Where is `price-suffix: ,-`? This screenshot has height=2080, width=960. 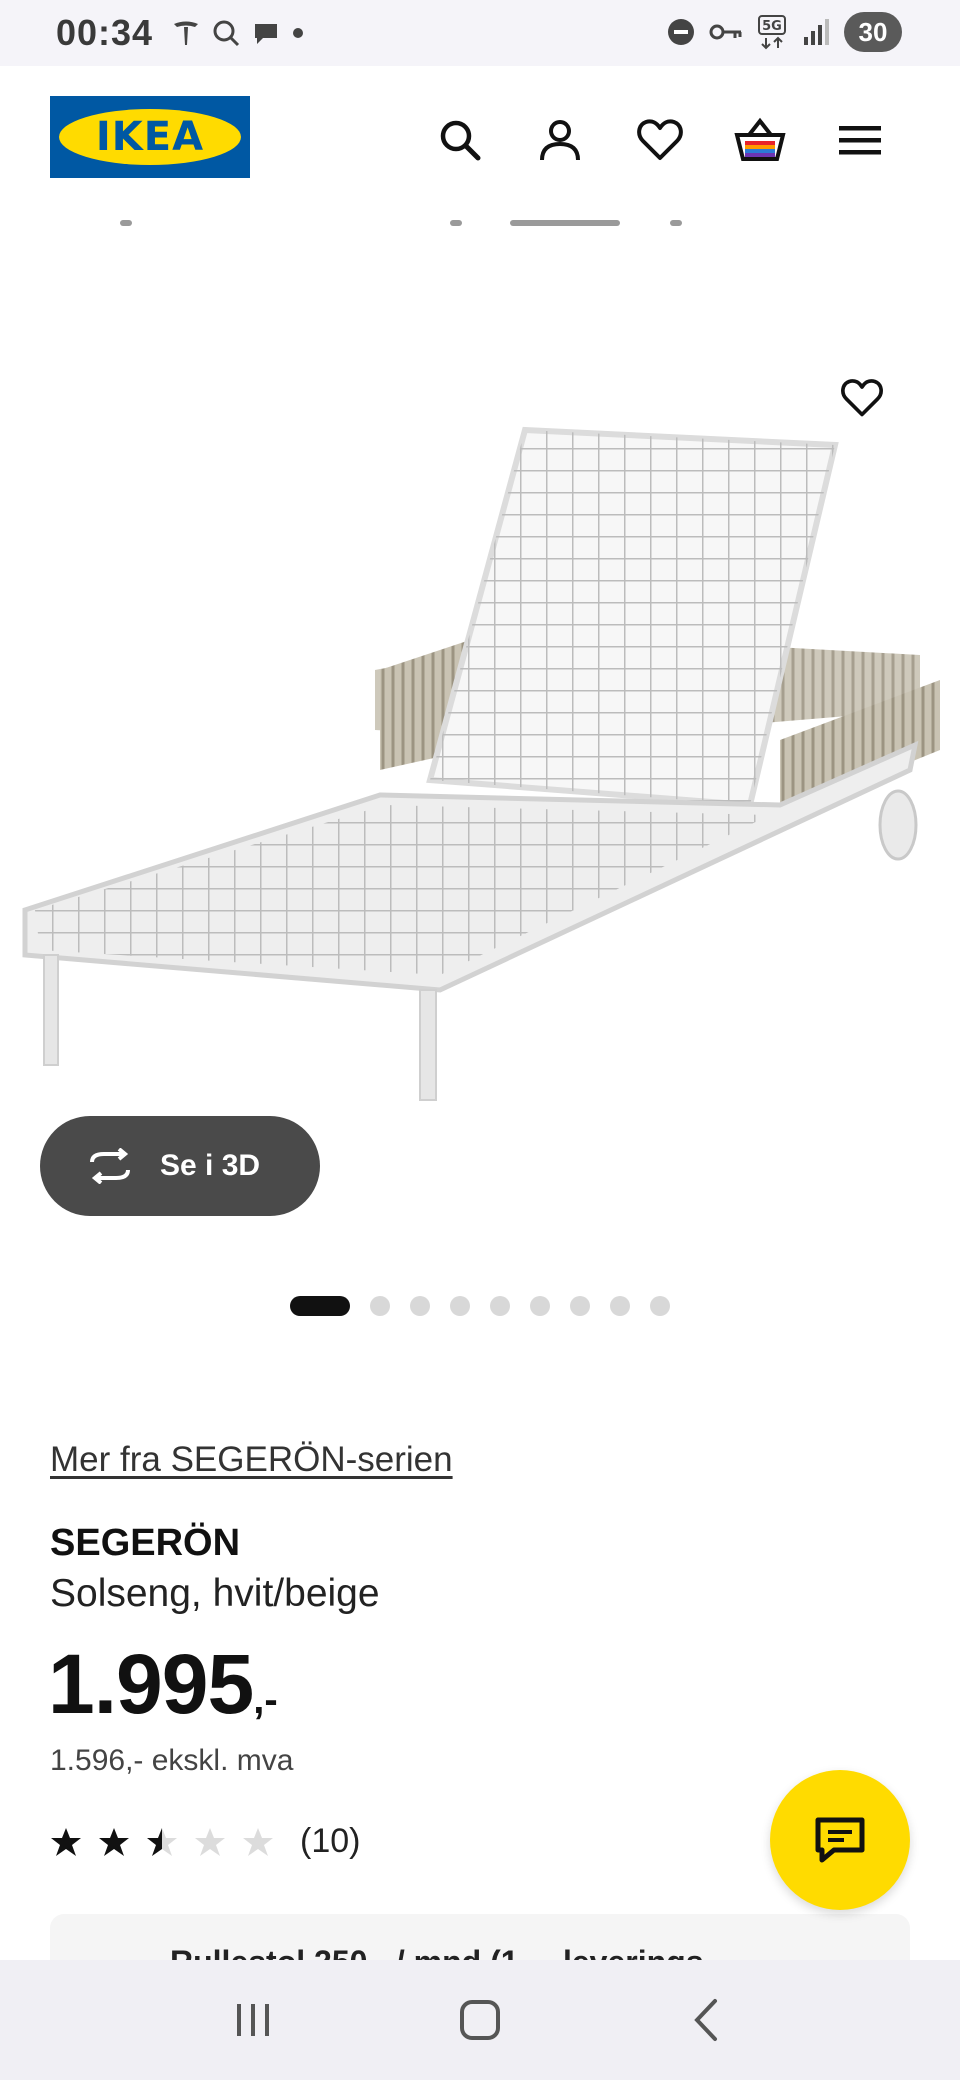 price-suffix: ,- is located at coordinates (265, 1700).